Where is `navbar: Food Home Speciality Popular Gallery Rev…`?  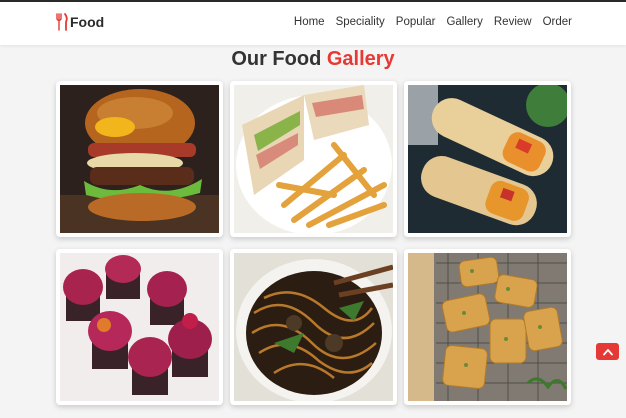
navbar: Food Home Speciality Popular Gallery Rev… is located at coordinates (313, 23).